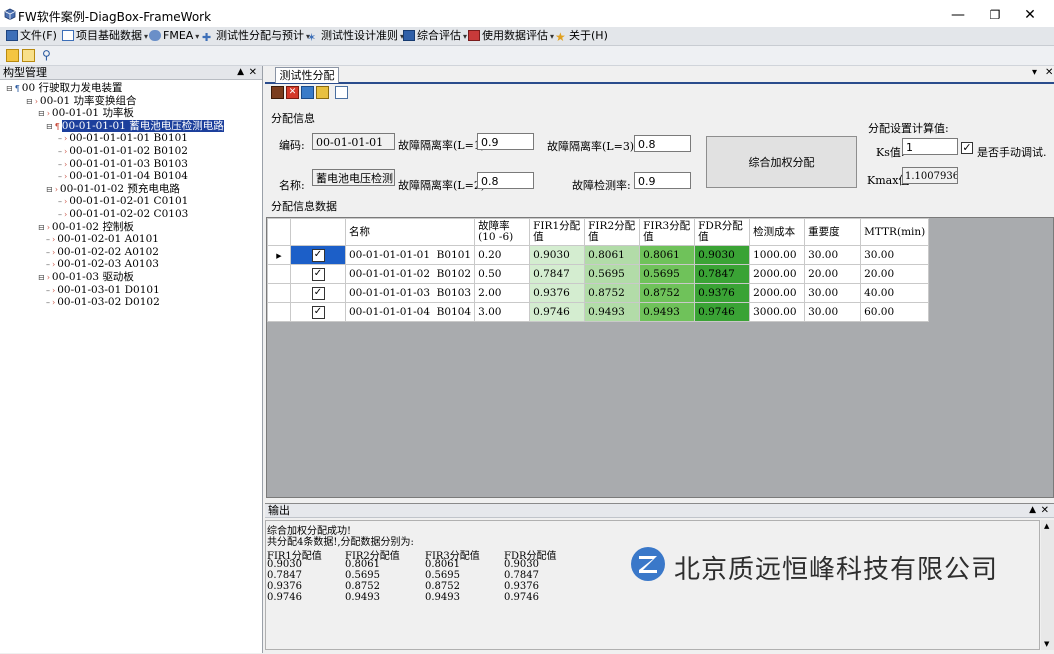  Describe the element at coordinates (557, 232) in the screenshot. I see `column-header-fir1: FIR1分配 值` at that location.